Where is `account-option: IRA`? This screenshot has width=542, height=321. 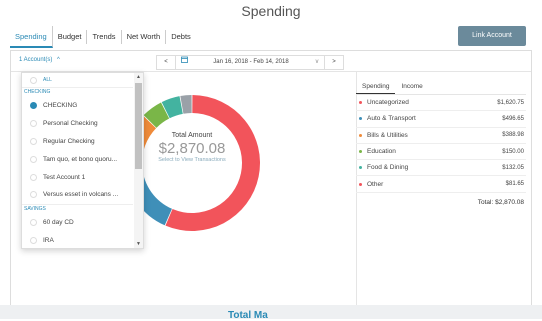 account-option: IRA is located at coordinates (77, 240).